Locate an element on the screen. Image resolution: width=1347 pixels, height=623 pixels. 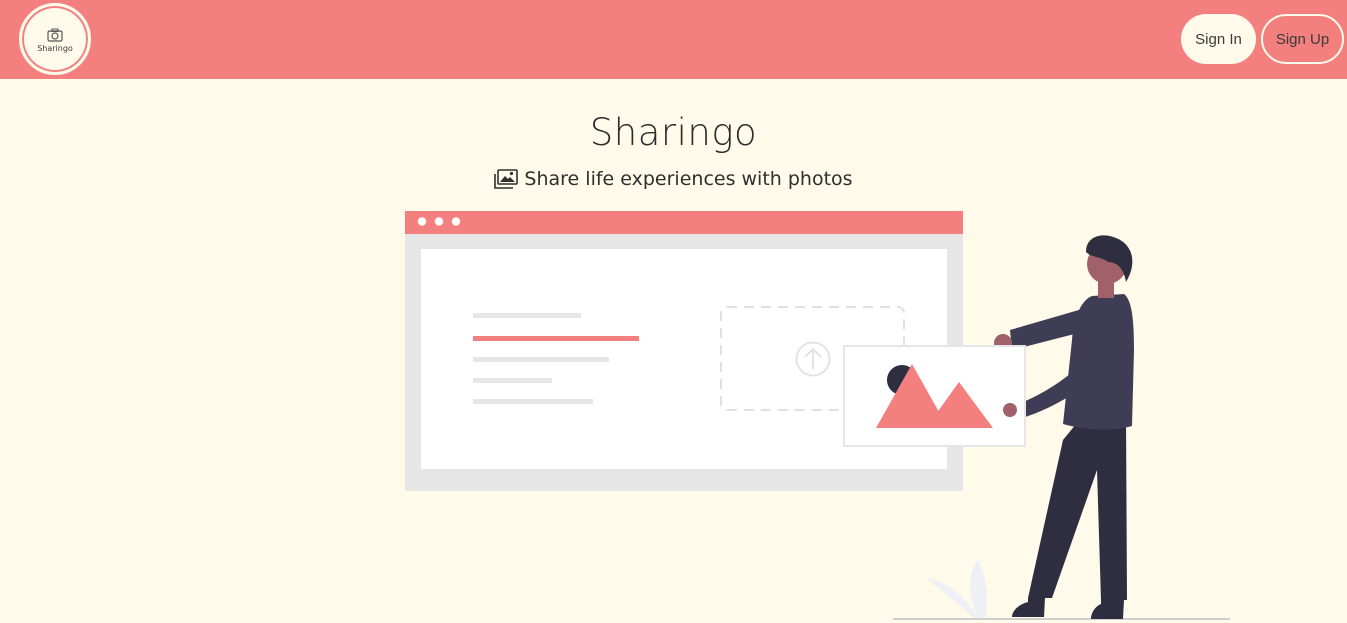
upload-arrow-icon is located at coordinates (813, 359).